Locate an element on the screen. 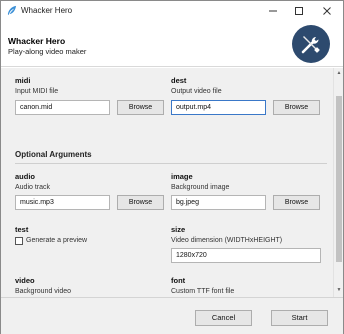  window-title: Whacker Hero is located at coordinates (47, 10).